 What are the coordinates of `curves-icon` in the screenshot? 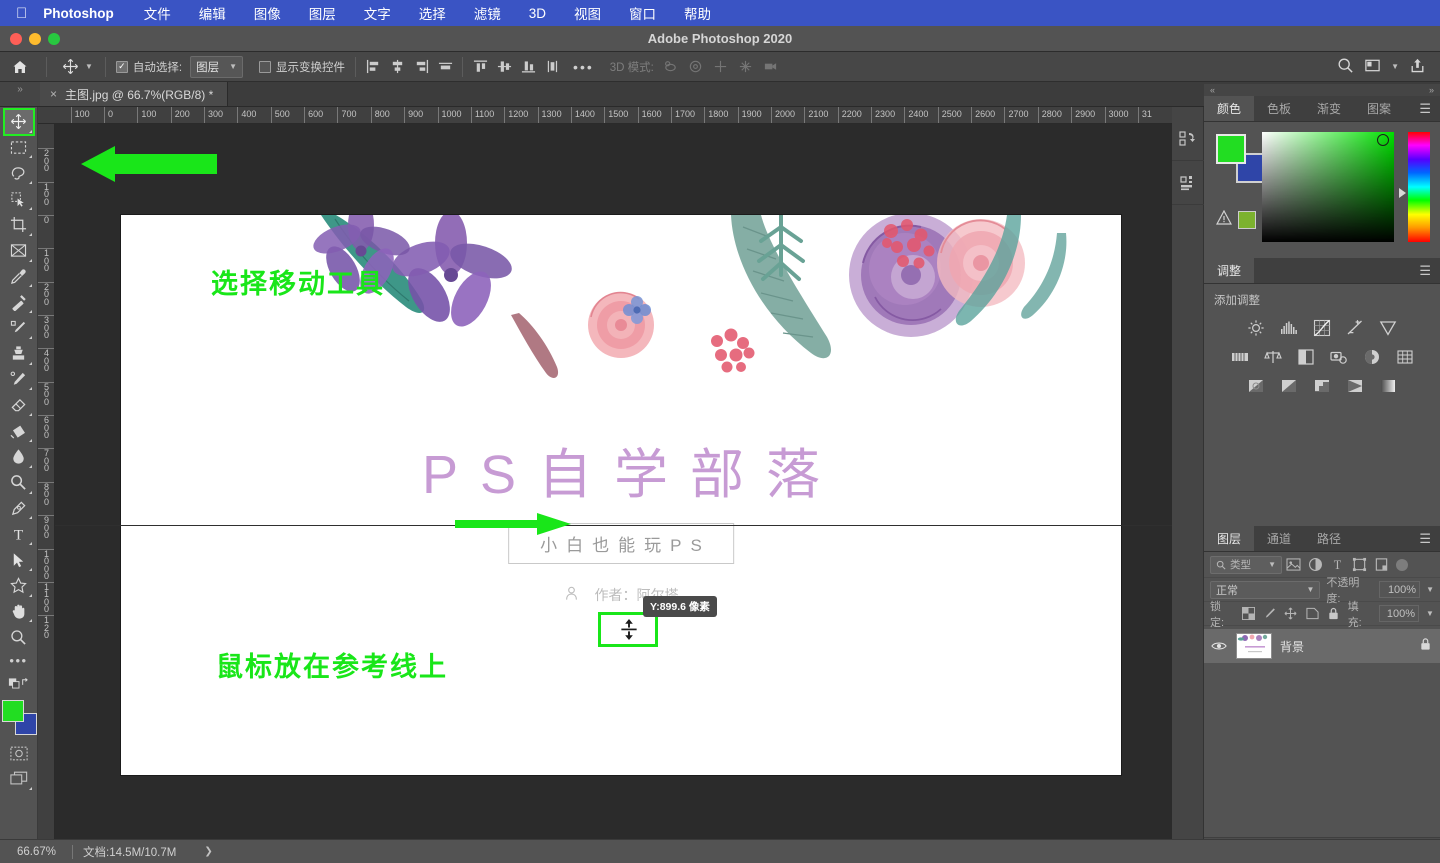 It's located at (1322, 328).